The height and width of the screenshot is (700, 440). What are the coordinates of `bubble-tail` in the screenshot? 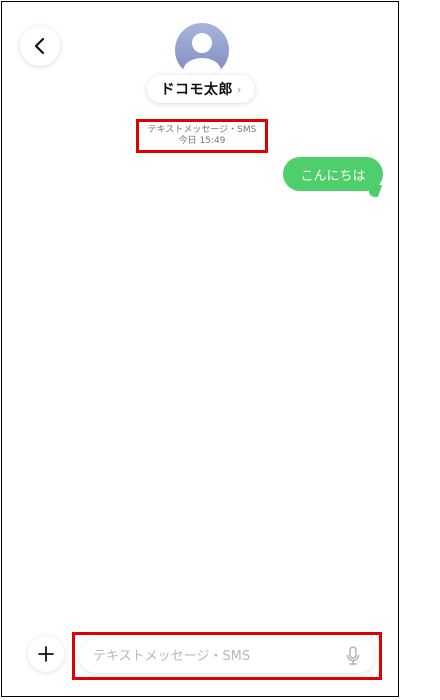 It's located at (374, 191).